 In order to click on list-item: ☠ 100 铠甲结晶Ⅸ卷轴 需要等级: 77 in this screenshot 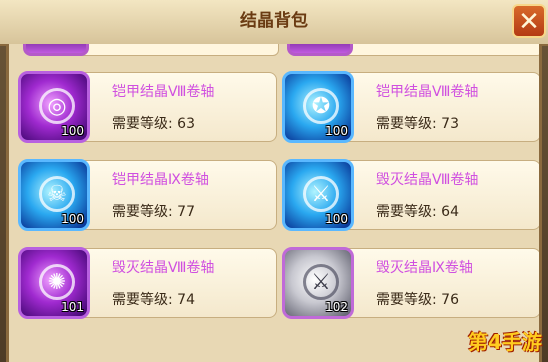, I will do `click(147, 195)`.